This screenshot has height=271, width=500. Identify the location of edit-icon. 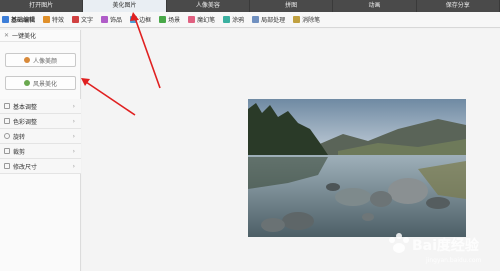
(5, 19).